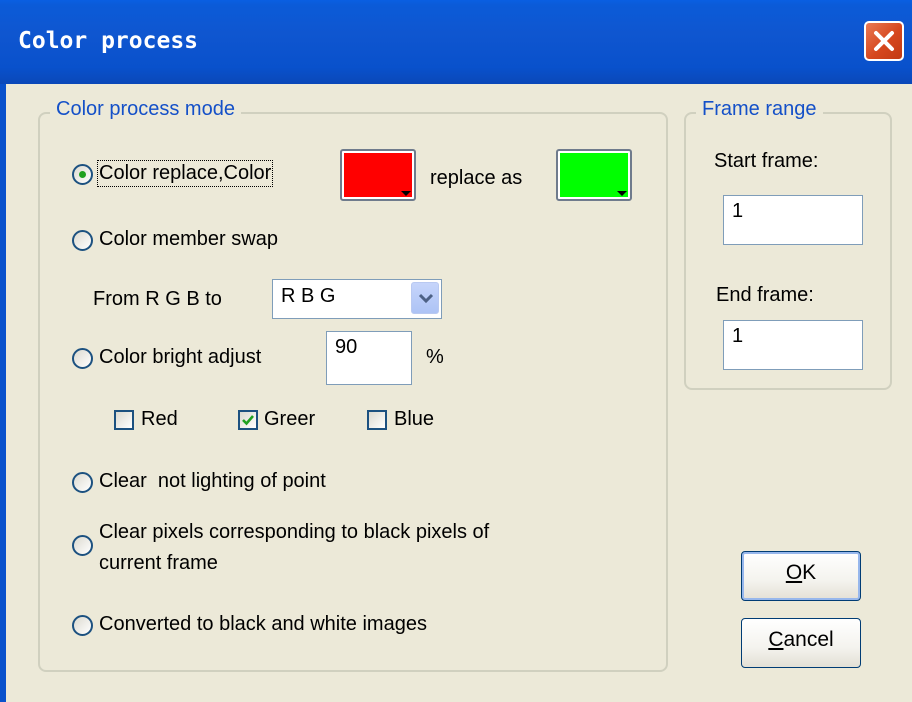  I want to click on replace-as-label: replace as, so click(476, 178).